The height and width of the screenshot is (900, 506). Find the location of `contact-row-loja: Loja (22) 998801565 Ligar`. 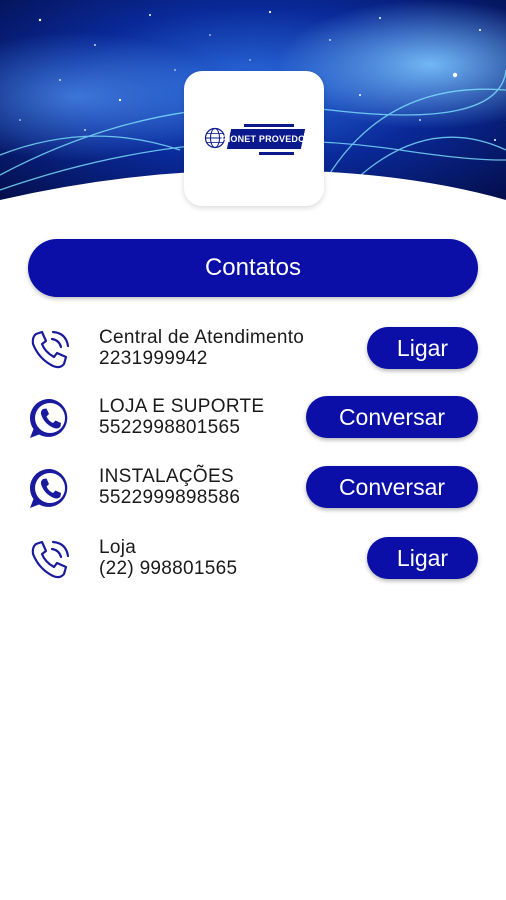

contact-row-loja: Loja (22) 998801565 Ligar is located at coordinates (253, 562).